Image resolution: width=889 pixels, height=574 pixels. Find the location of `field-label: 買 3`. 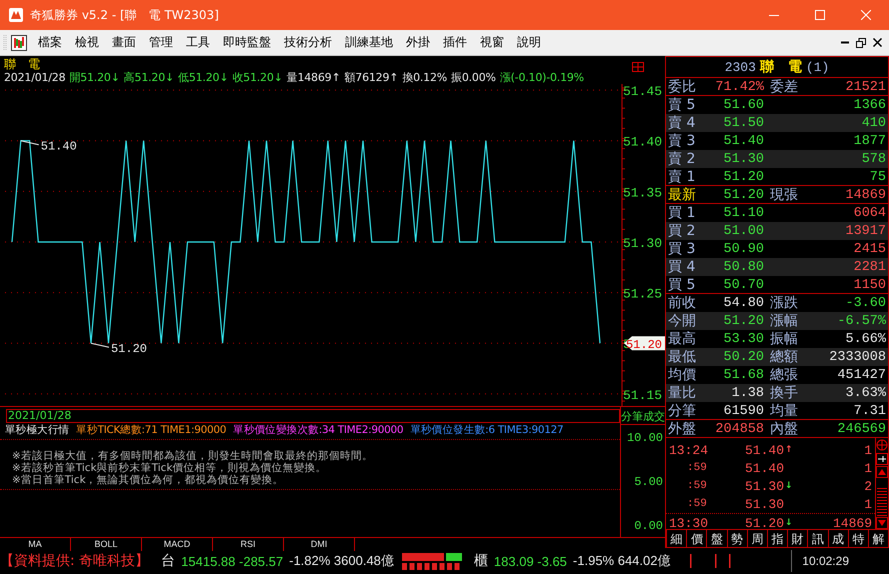

field-label: 買 3 is located at coordinates (682, 249).